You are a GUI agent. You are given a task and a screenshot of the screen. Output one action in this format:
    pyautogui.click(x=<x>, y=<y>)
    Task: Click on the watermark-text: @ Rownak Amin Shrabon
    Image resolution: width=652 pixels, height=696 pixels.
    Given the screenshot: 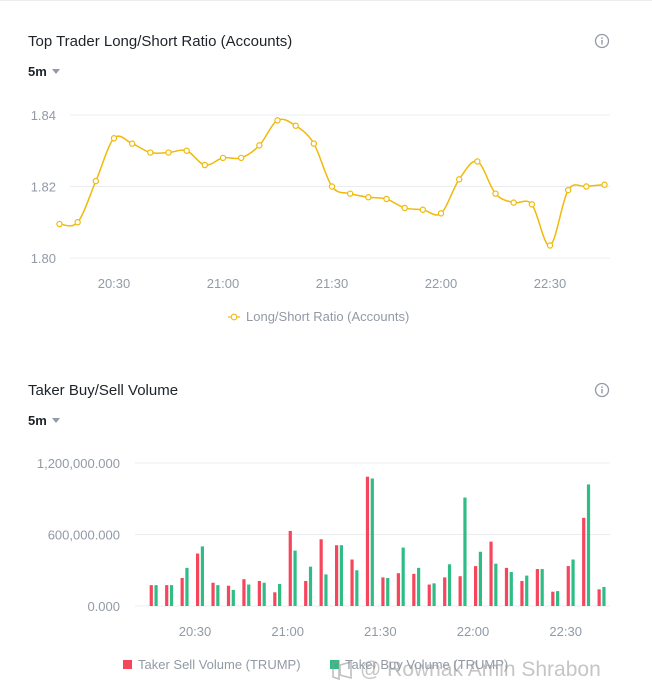 What is the action you would take?
    pyautogui.click(x=480, y=669)
    